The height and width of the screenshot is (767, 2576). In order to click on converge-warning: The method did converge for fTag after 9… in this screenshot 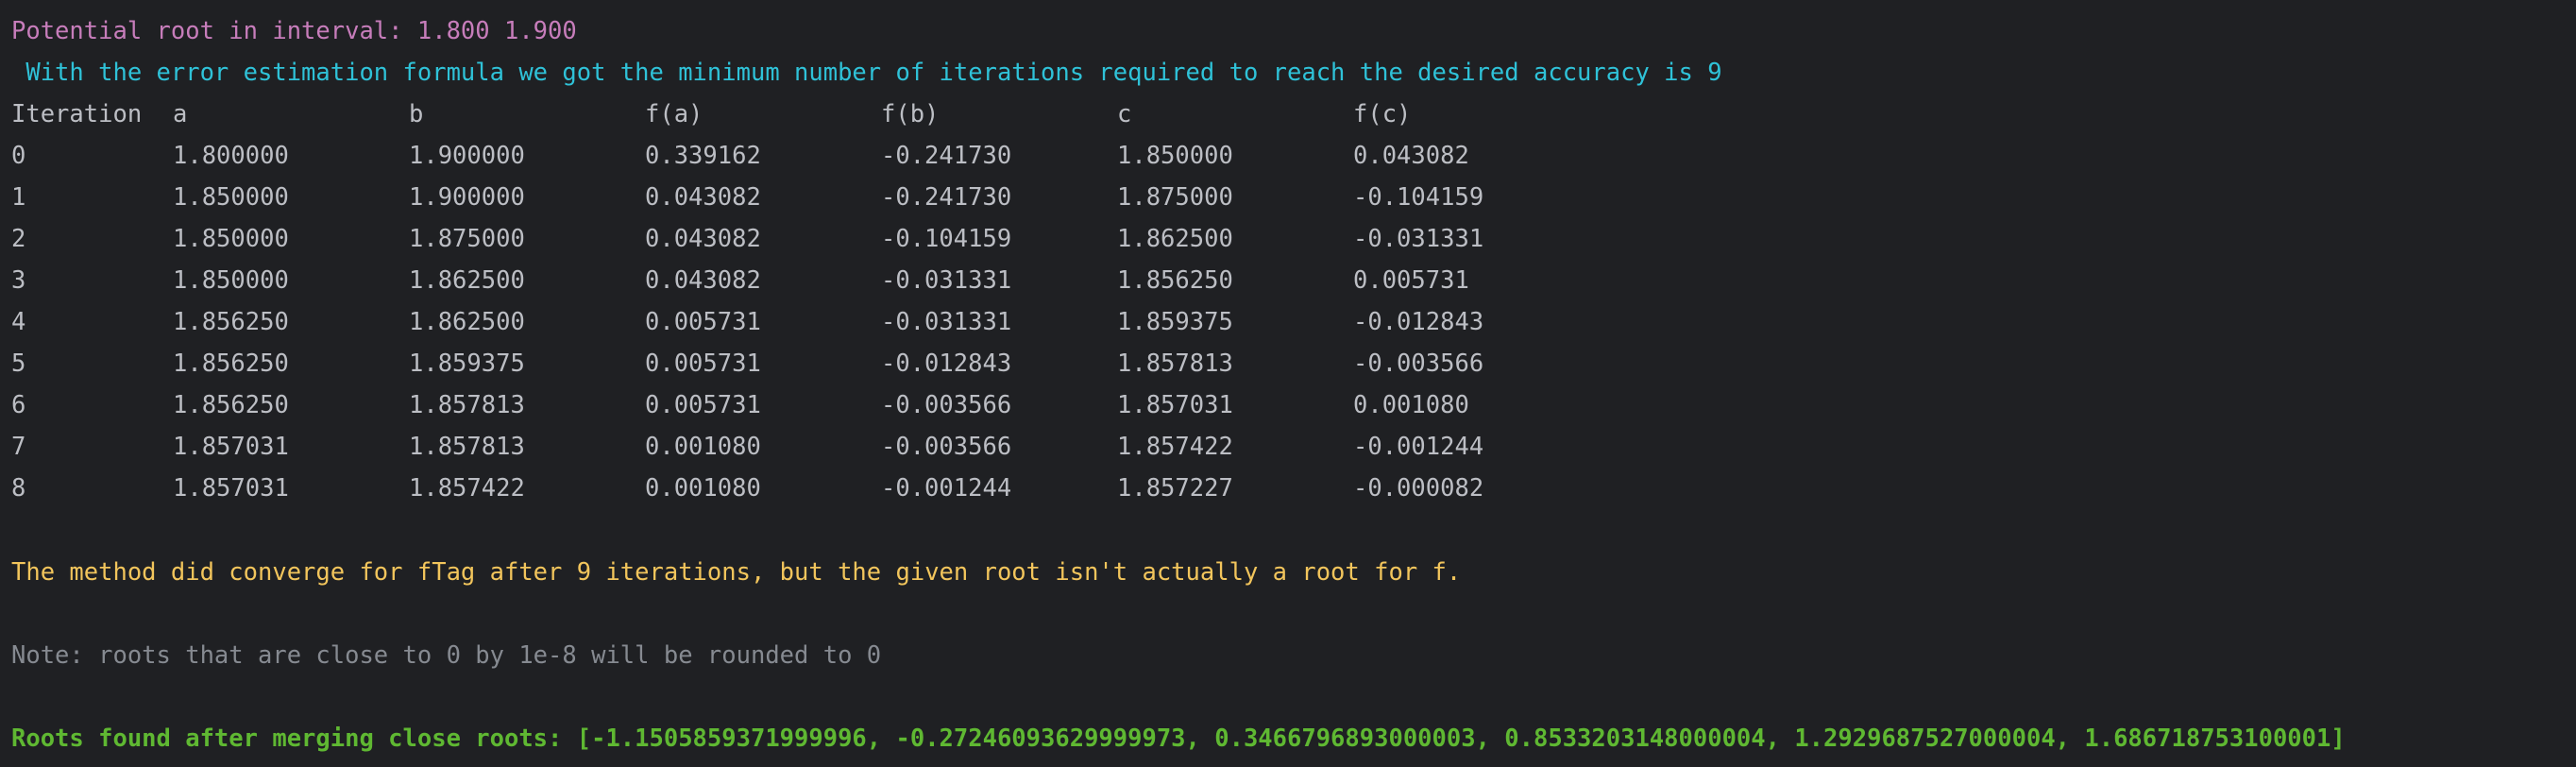, I will do `click(736, 572)`.